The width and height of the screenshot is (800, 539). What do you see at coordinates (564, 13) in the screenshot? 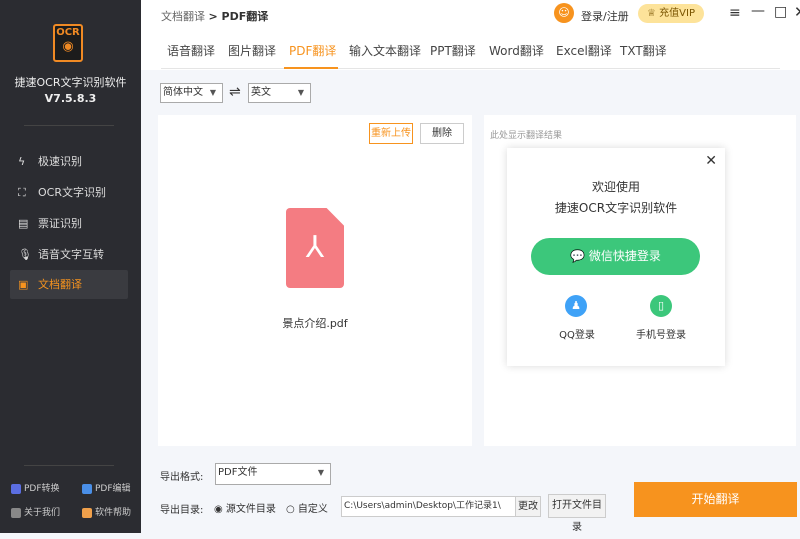
I see `avatar-icon: ☺` at bounding box center [564, 13].